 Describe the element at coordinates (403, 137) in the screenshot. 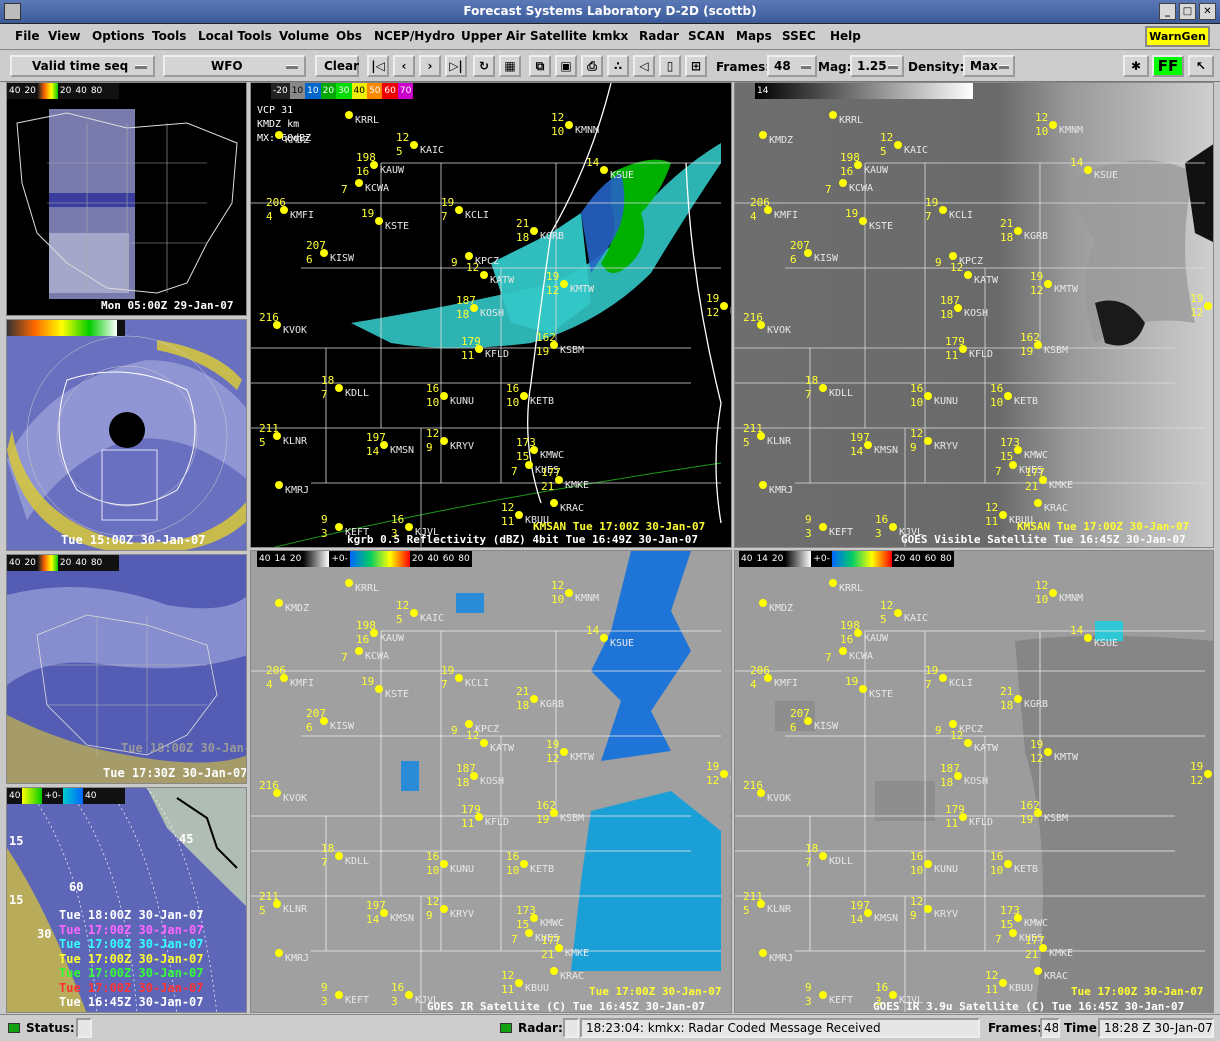

I see `station-temperature: 12` at that location.